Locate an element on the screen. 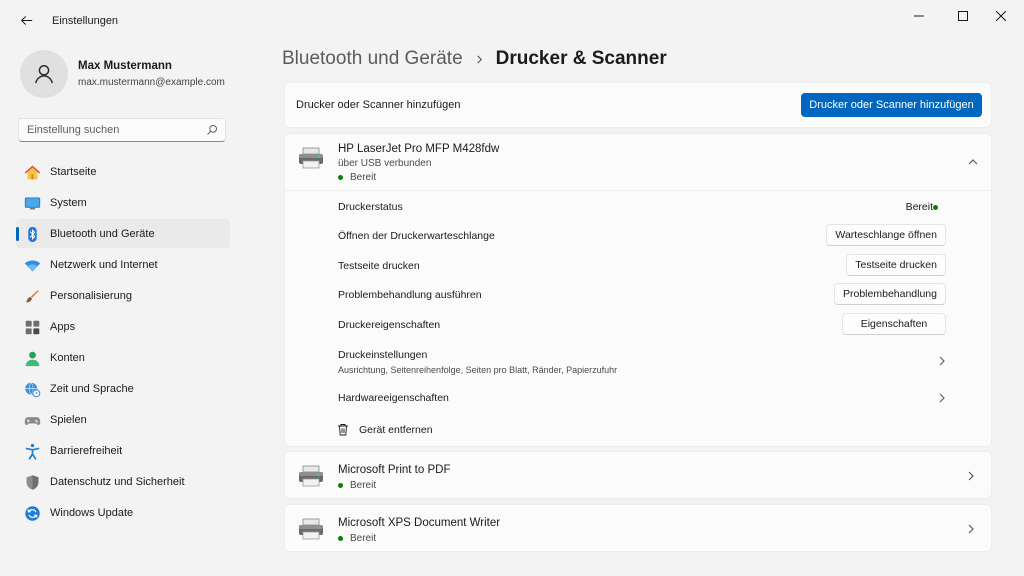 The height and width of the screenshot is (576, 1024). detail-status-value: Bereit is located at coordinates (919, 207).